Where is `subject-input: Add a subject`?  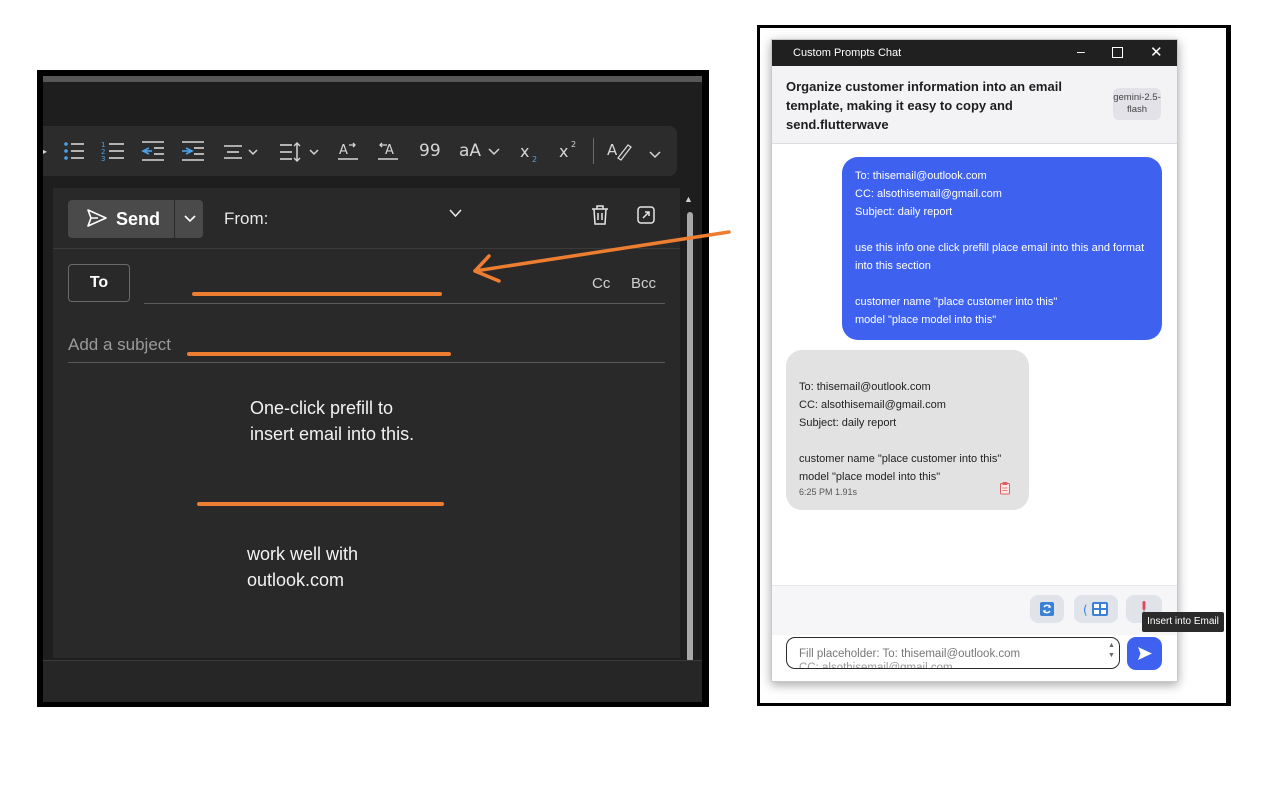 subject-input: Add a subject is located at coordinates (119, 345).